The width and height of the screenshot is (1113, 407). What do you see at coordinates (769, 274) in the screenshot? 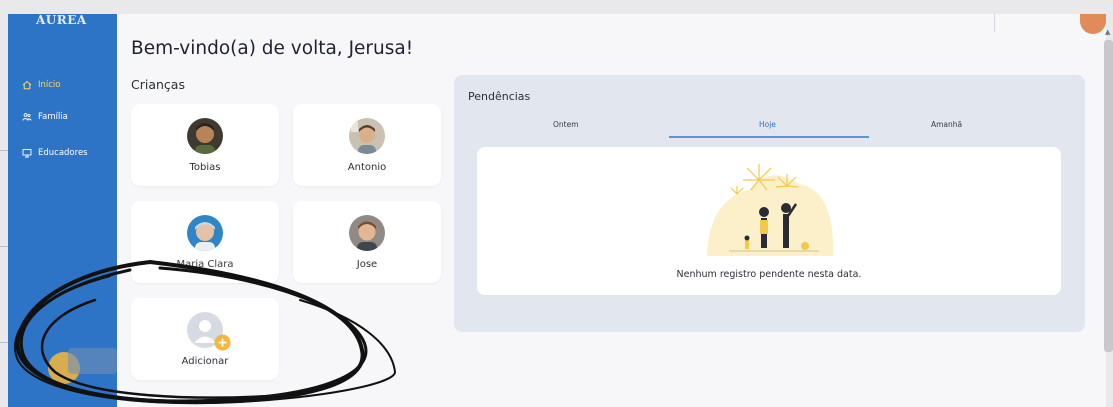
I see `empty-state-message: Nenhum registro pendente nesta data.` at bounding box center [769, 274].